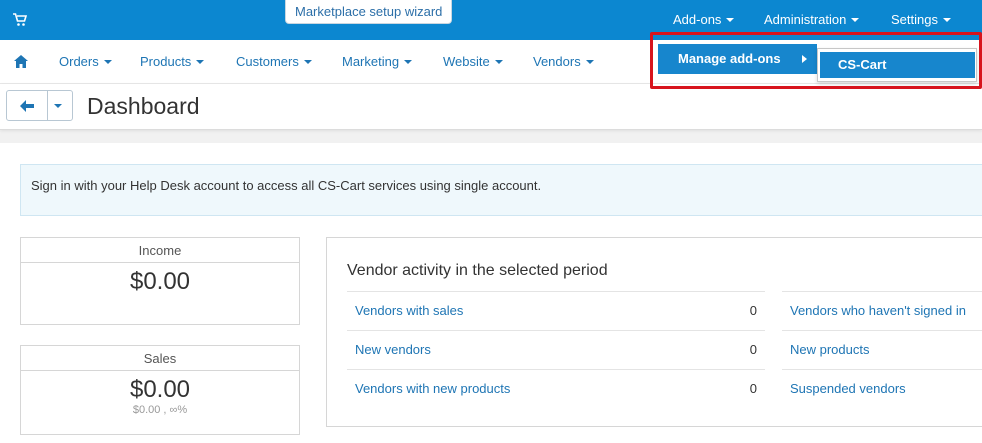 This screenshot has height=443, width=982. I want to click on income-value: $0.00, so click(160, 281).